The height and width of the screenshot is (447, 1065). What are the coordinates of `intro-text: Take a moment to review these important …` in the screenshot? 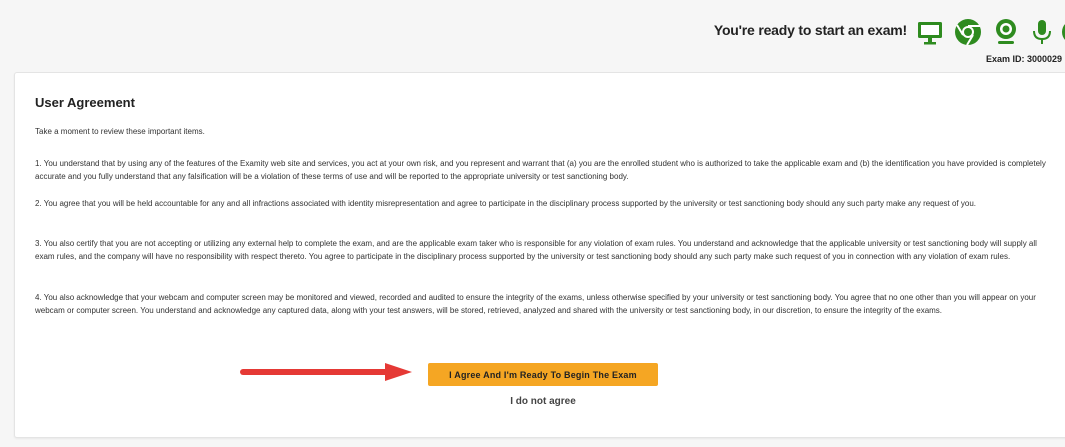 It's located at (120, 131).